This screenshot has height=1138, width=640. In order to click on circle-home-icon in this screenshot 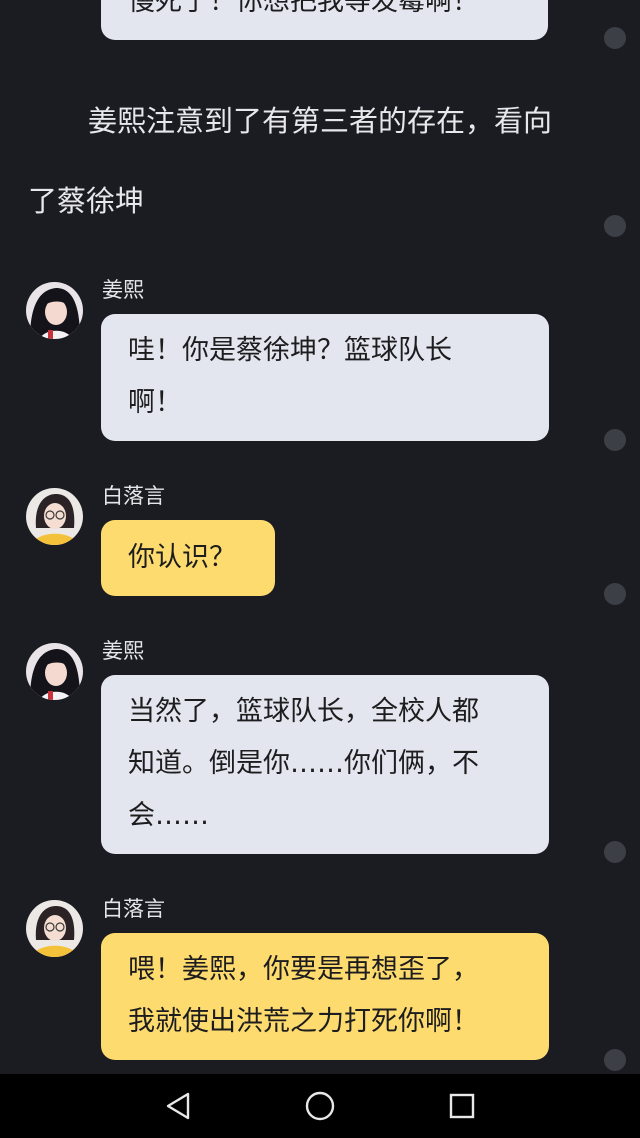, I will do `click(320, 1106)`.